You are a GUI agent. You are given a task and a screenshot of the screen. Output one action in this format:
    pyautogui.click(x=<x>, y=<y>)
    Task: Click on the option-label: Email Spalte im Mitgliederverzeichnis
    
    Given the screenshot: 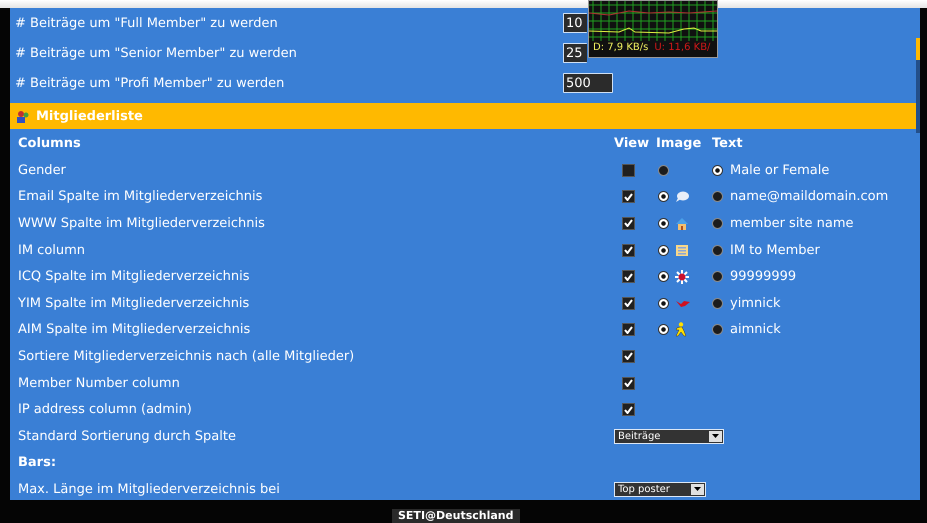 What is the action you would take?
    pyautogui.click(x=140, y=196)
    